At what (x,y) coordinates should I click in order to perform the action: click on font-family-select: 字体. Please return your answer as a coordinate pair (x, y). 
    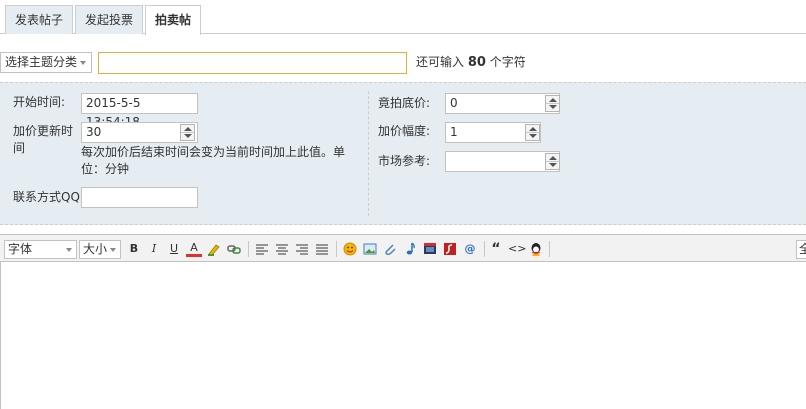
    Looking at the image, I should click on (40, 249).